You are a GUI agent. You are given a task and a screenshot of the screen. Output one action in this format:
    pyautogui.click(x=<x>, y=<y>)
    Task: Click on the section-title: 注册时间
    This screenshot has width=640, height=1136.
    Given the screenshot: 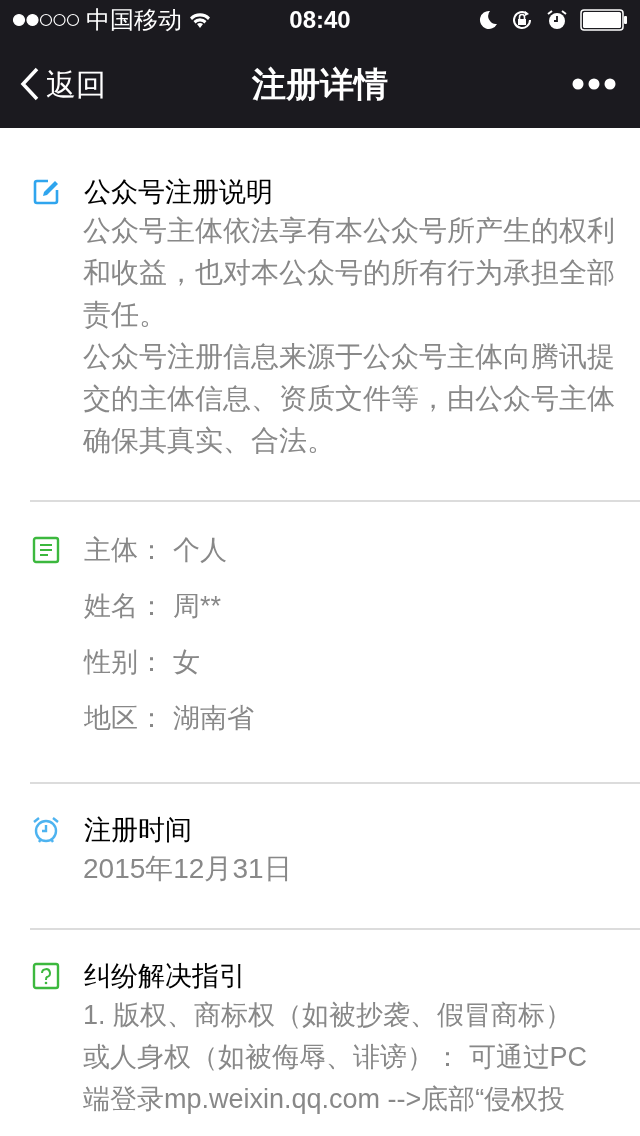 What is the action you would take?
    pyautogui.click(x=138, y=830)
    